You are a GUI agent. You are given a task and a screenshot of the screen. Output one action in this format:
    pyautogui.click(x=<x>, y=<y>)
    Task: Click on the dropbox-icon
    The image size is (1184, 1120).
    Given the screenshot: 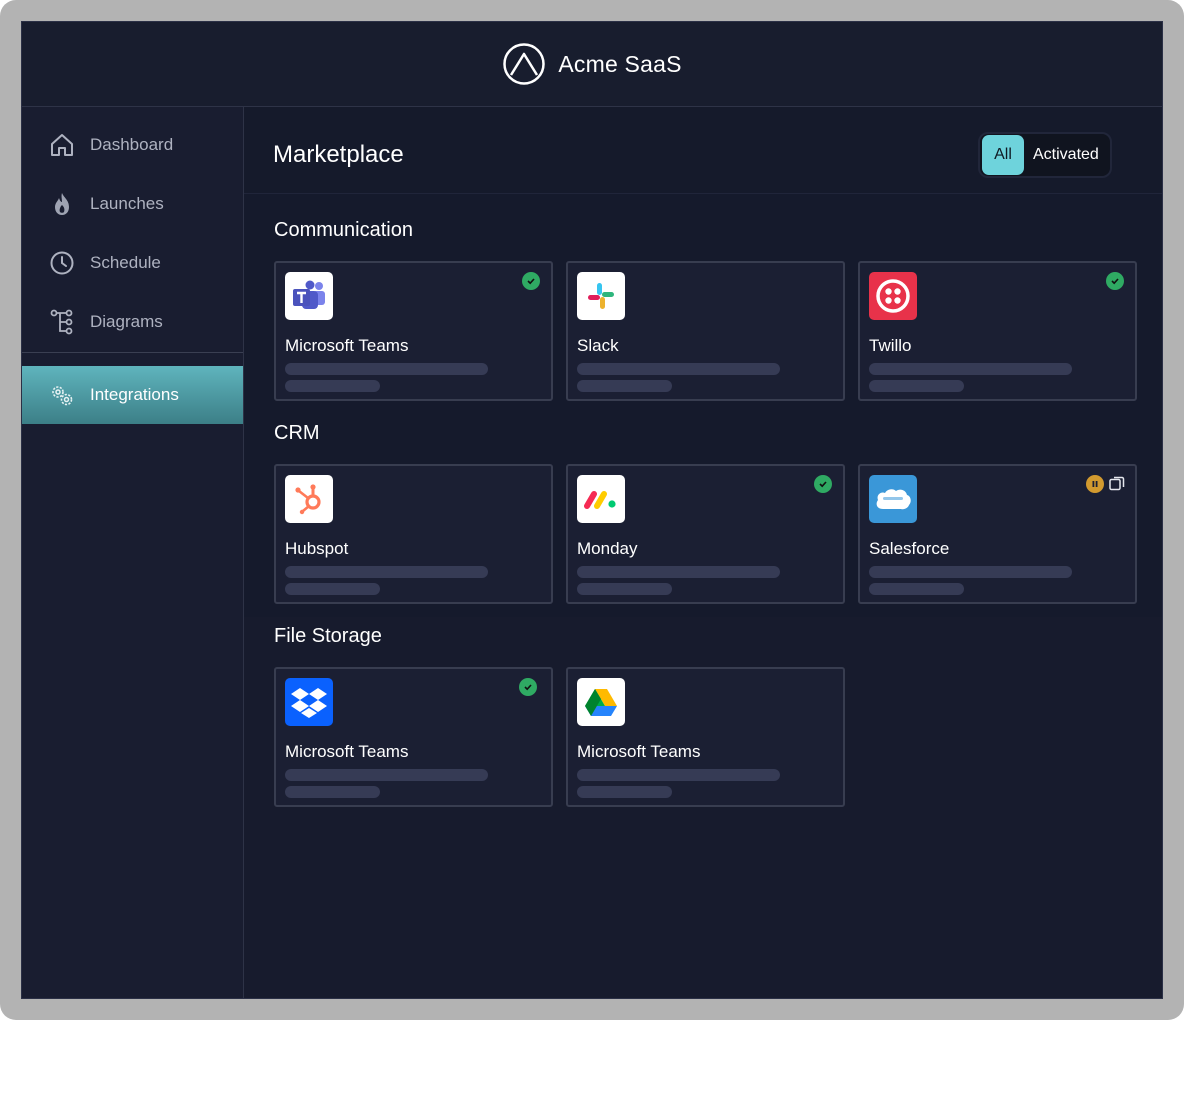 What is the action you would take?
    pyautogui.click(x=309, y=702)
    